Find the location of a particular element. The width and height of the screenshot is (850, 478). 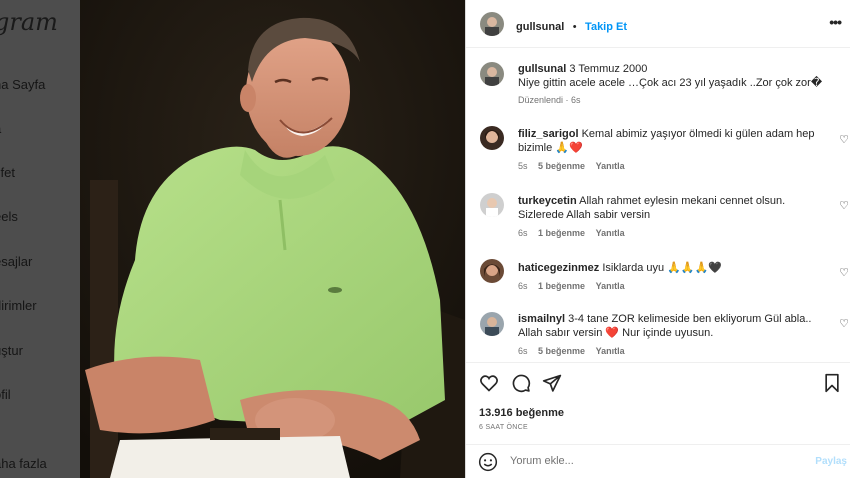

like-heart-icon is located at coordinates (489, 383).